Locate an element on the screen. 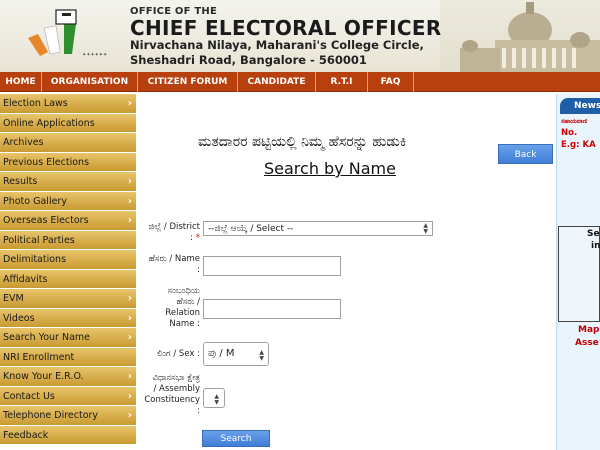  nav-home: HOME is located at coordinates (21, 81).